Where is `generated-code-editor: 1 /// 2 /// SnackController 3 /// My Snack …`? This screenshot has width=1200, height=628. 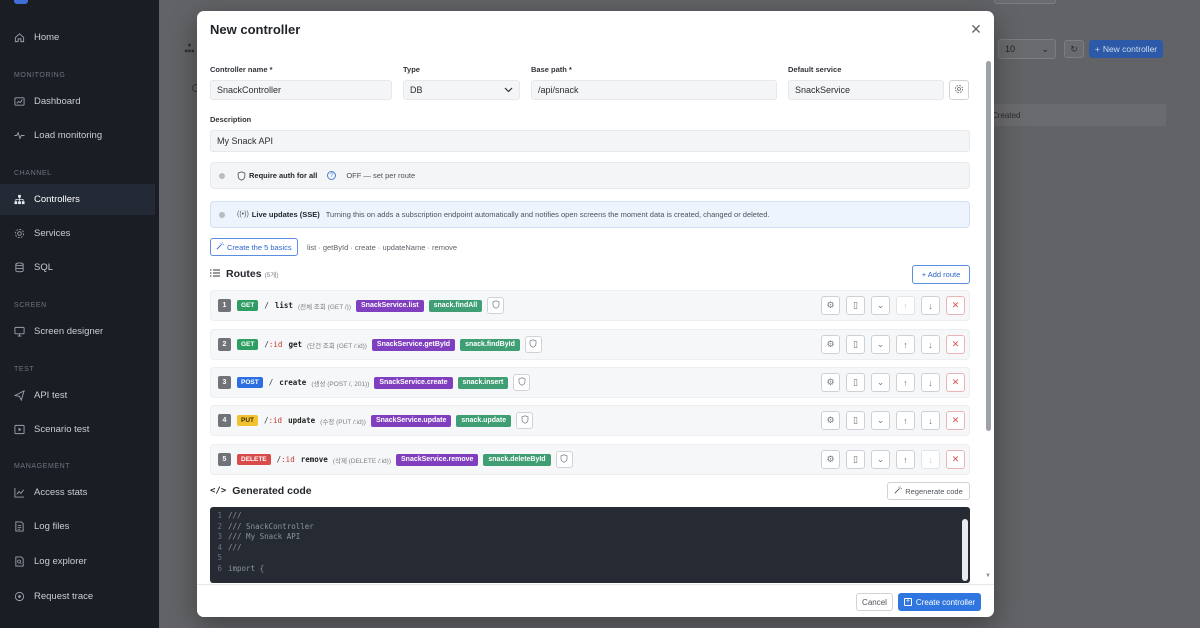 generated-code-editor: 1 /// 2 /// SnackController 3 /// My Snack … is located at coordinates (590, 545).